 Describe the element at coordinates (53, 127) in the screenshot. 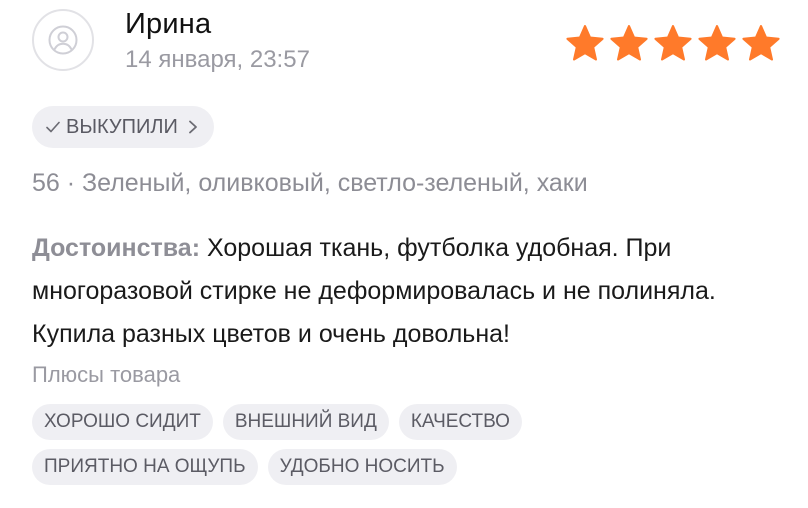

I see `check-icon` at that location.